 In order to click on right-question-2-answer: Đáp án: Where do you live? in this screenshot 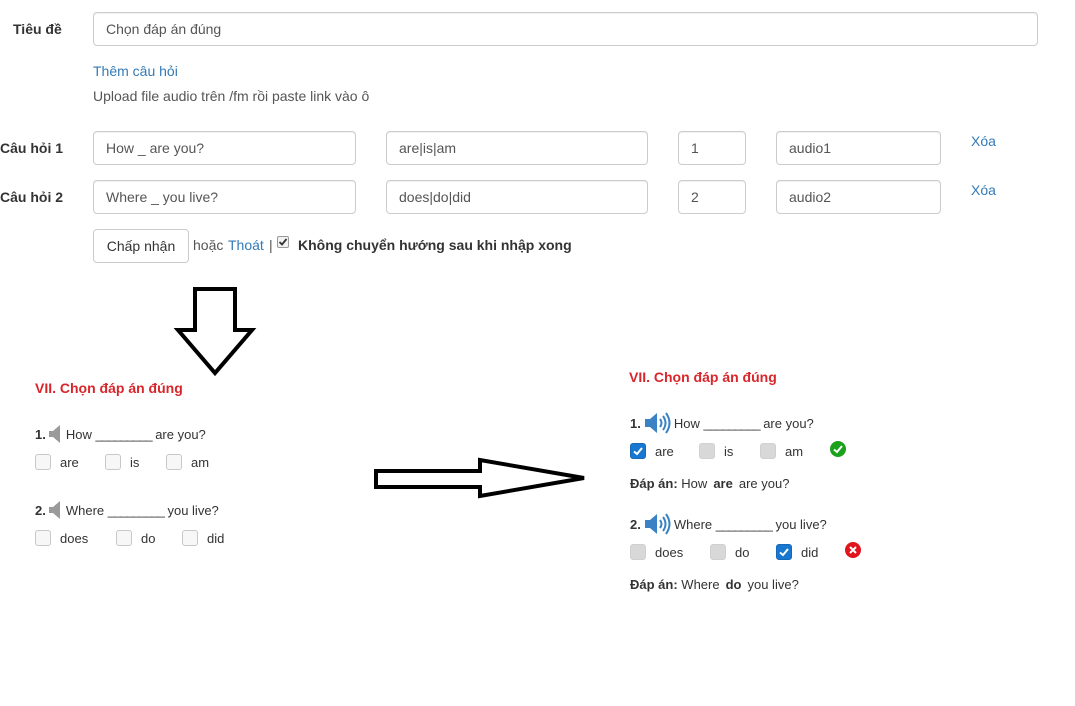, I will do `click(714, 584)`.